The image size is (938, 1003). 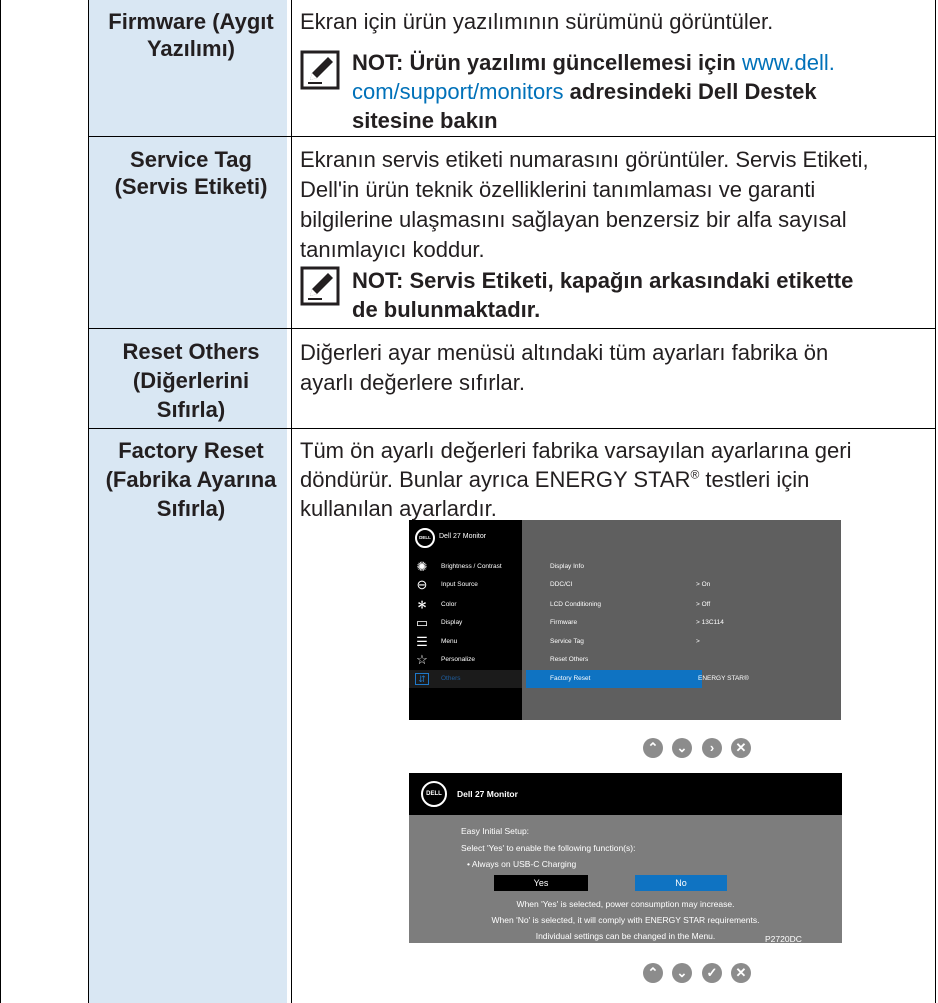 What do you see at coordinates (712, 748) in the screenshot?
I see `right-icon: ›` at bounding box center [712, 748].